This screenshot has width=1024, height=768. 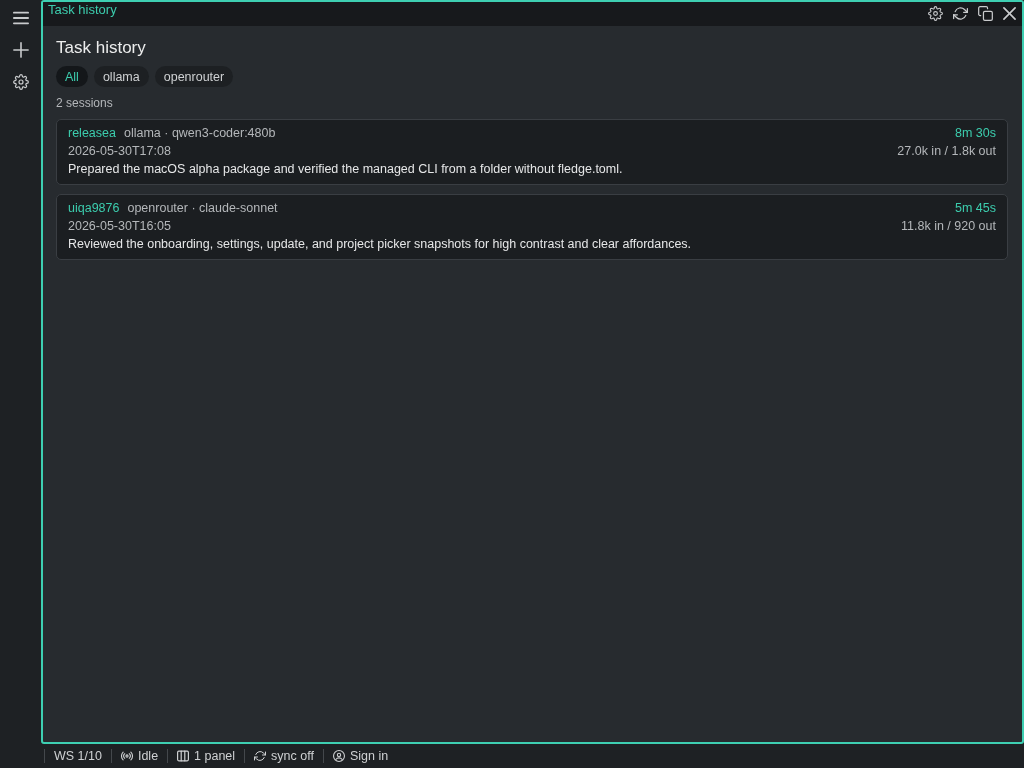 What do you see at coordinates (92, 133) in the screenshot?
I see `session-name: releasea` at bounding box center [92, 133].